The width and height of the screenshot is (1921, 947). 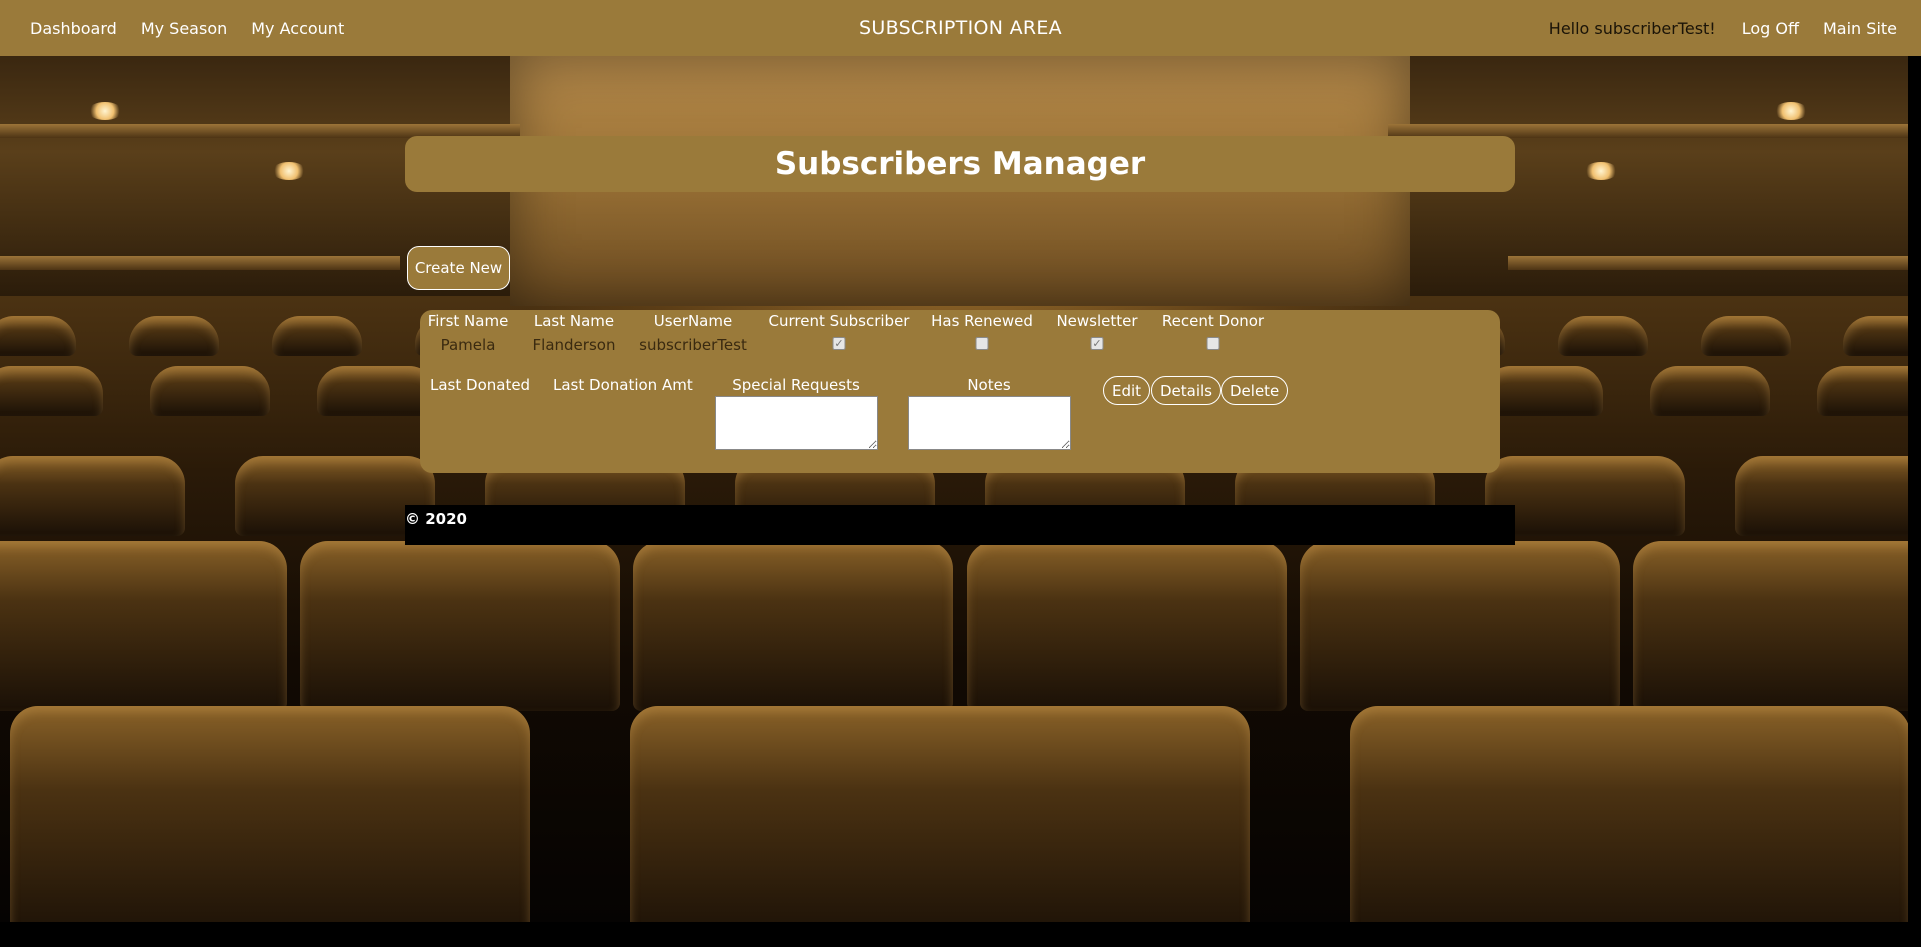 I want to click on cell-username: subscriberTest, so click(x=693, y=345).